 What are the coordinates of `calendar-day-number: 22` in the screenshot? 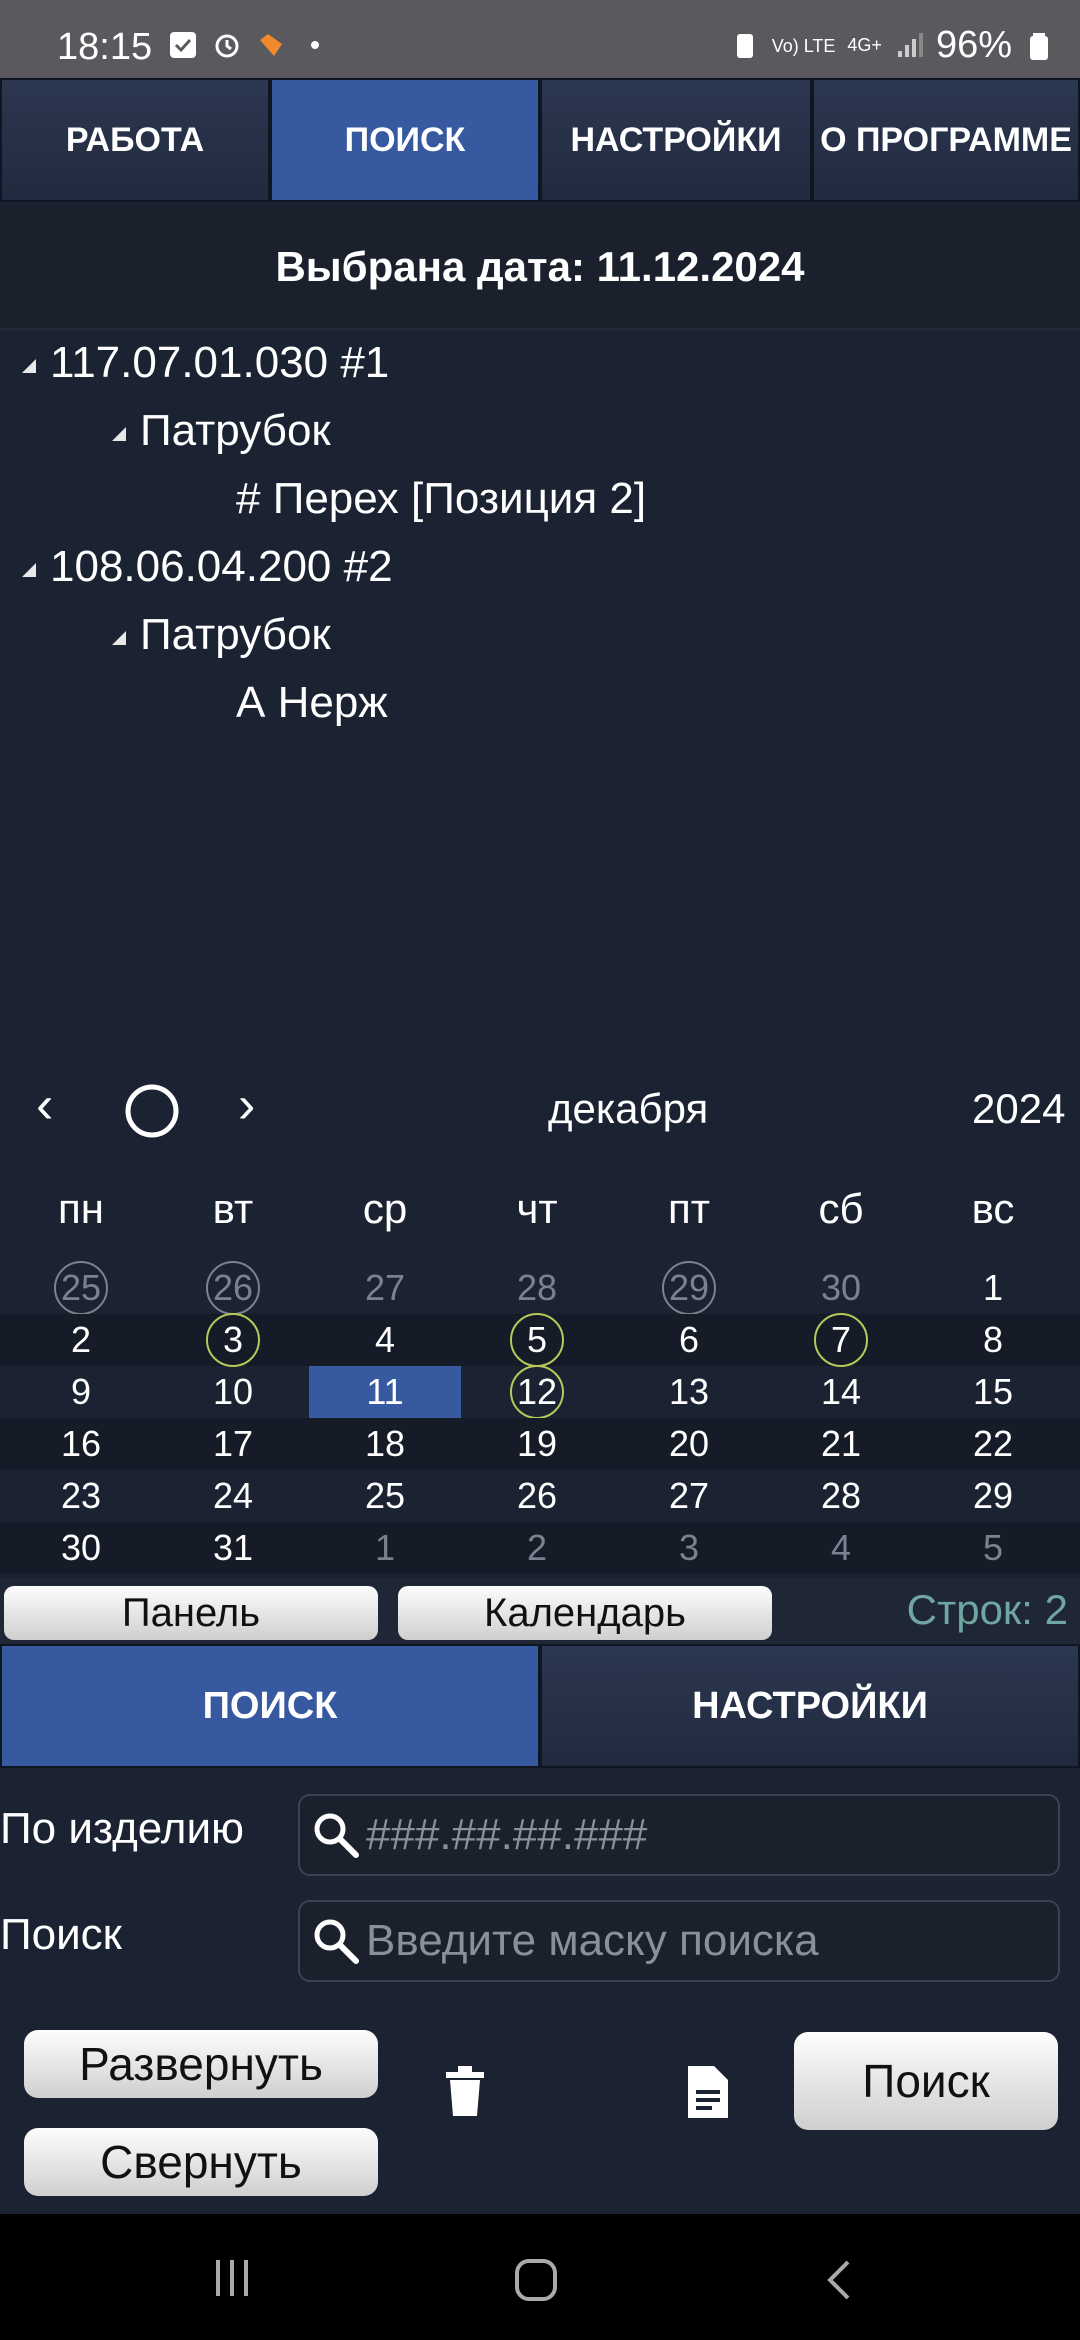 It's located at (993, 1443).